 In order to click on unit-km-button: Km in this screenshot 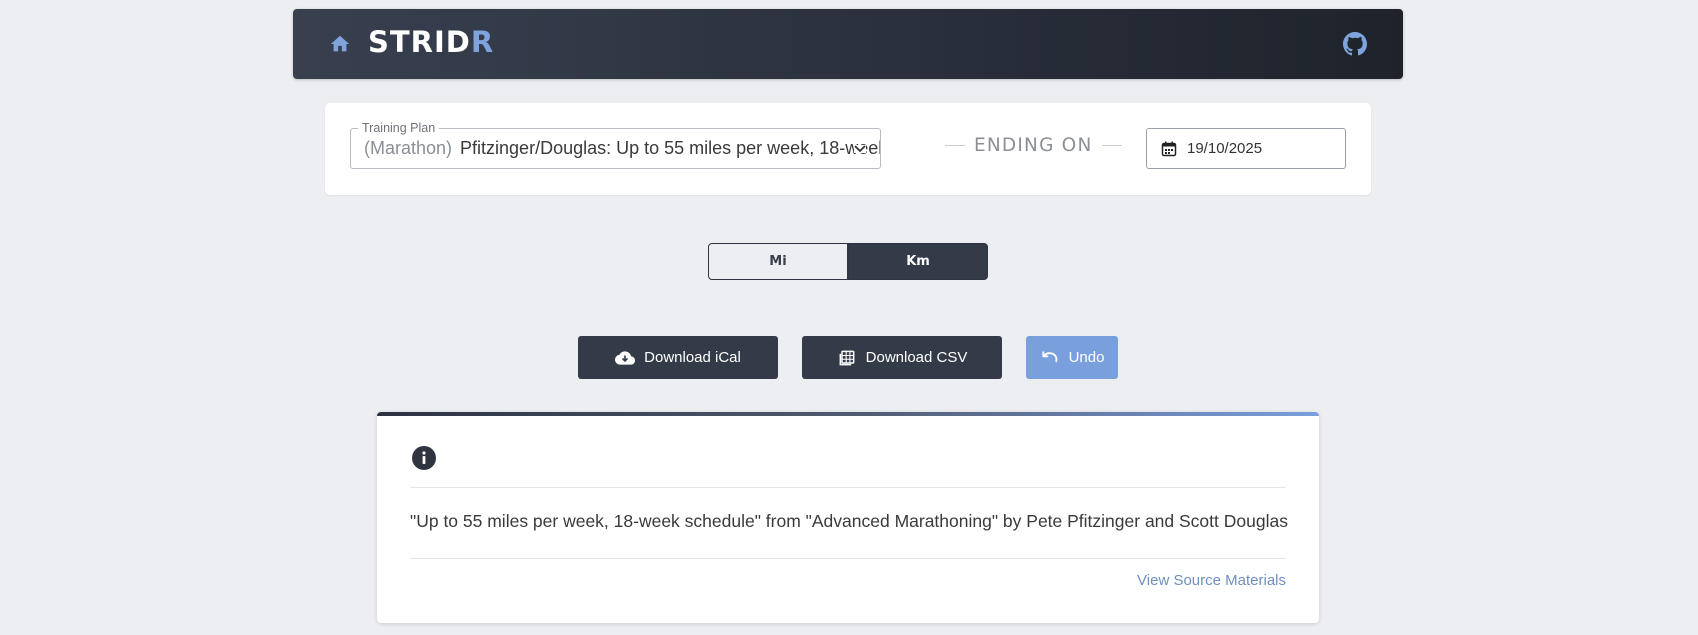, I will do `click(918, 261)`.